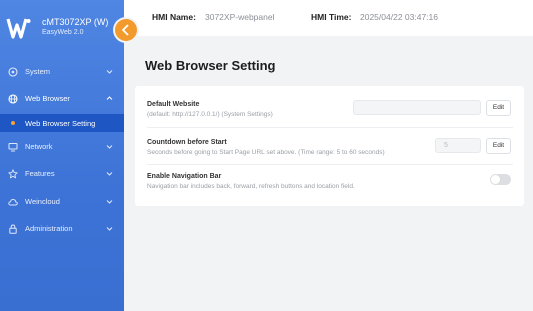 This screenshot has width=533, height=311. I want to click on navigation-bar-toggle, so click(500, 179).